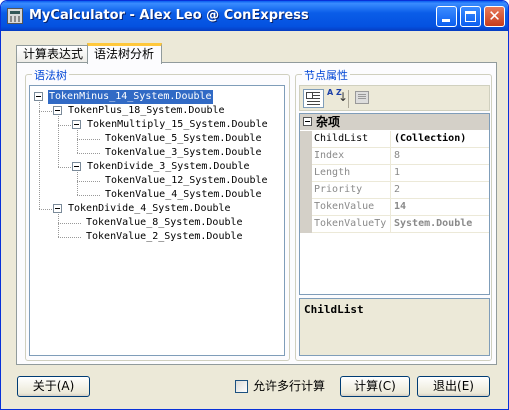  I want to click on property-value: System.Double, so click(439, 224).